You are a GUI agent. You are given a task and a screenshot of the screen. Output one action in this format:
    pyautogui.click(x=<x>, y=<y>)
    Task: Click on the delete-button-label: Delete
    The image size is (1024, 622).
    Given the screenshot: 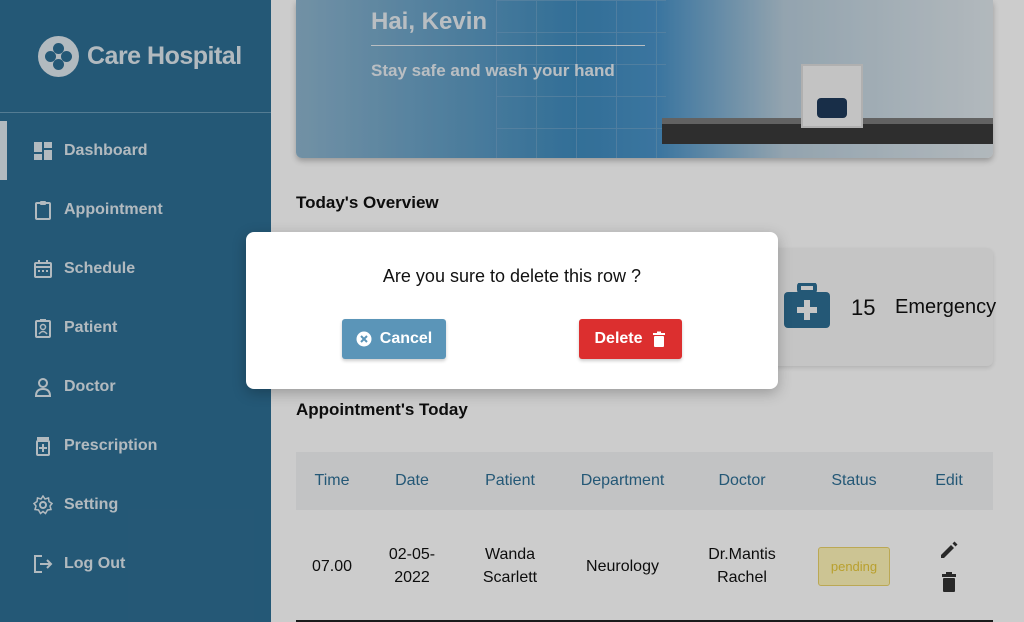 What is the action you would take?
    pyautogui.click(x=618, y=338)
    